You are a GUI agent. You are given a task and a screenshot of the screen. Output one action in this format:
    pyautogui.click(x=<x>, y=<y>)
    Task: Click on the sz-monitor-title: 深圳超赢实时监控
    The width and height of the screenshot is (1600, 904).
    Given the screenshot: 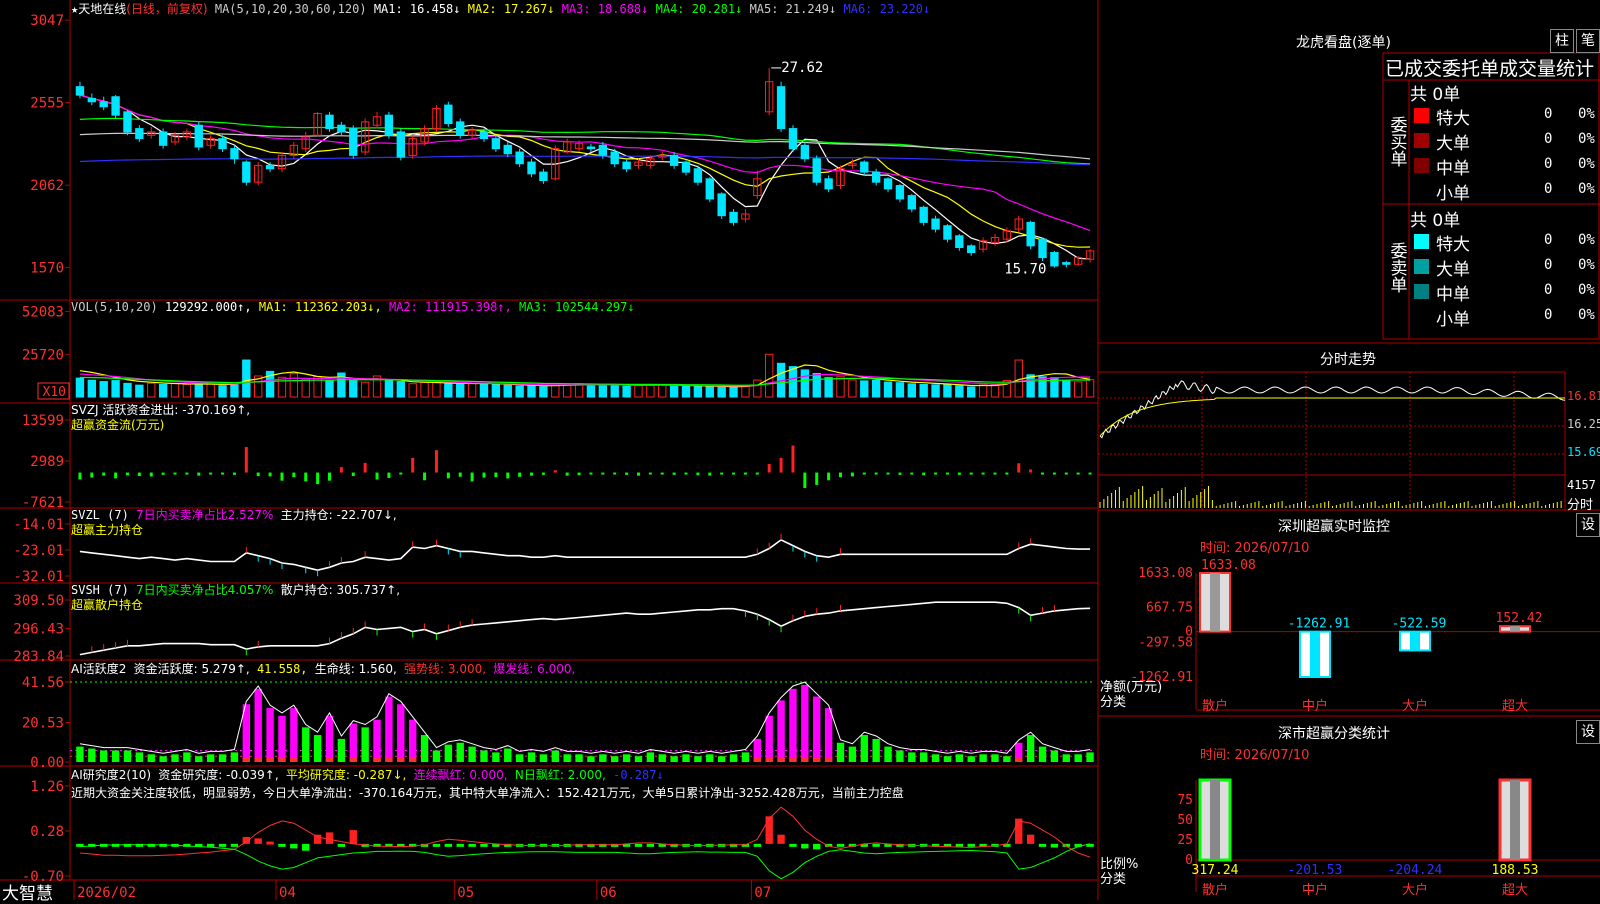 What is the action you would take?
    pyautogui.click(x=1334, y=527)
    